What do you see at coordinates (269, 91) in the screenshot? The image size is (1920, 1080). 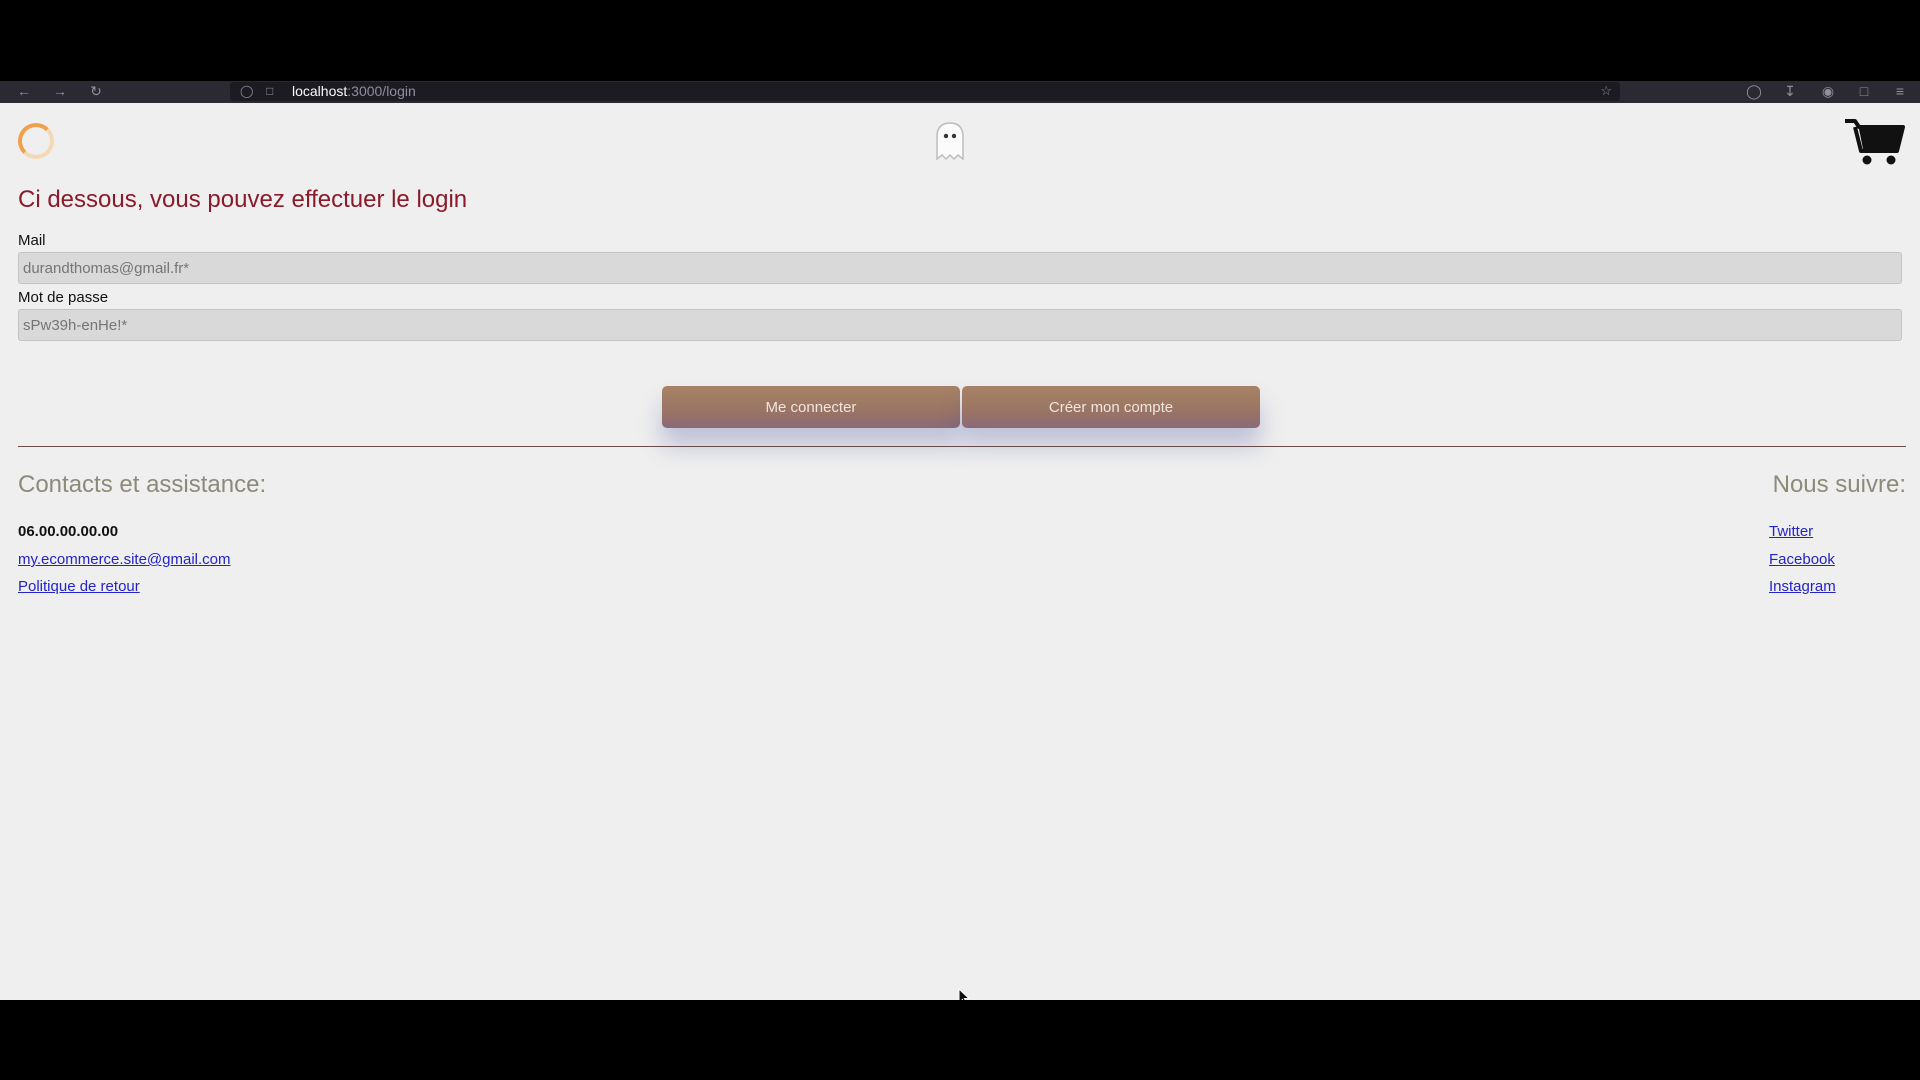 I see `page-info-icon: □` at bounding box center [269, 91].